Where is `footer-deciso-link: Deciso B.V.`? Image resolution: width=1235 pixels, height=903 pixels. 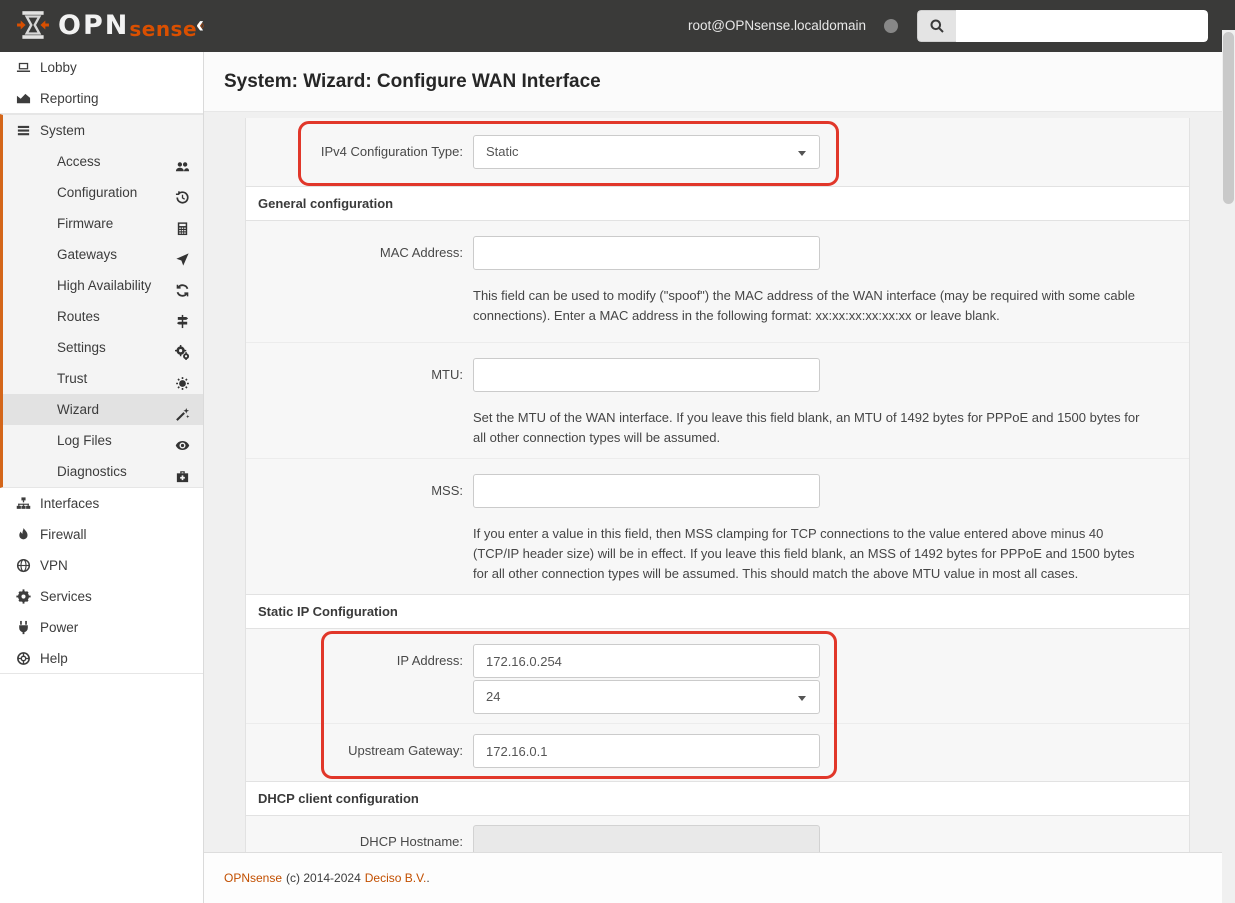
footer-deciso-link: Deciso B.V. is located at coordinates (396, 878).